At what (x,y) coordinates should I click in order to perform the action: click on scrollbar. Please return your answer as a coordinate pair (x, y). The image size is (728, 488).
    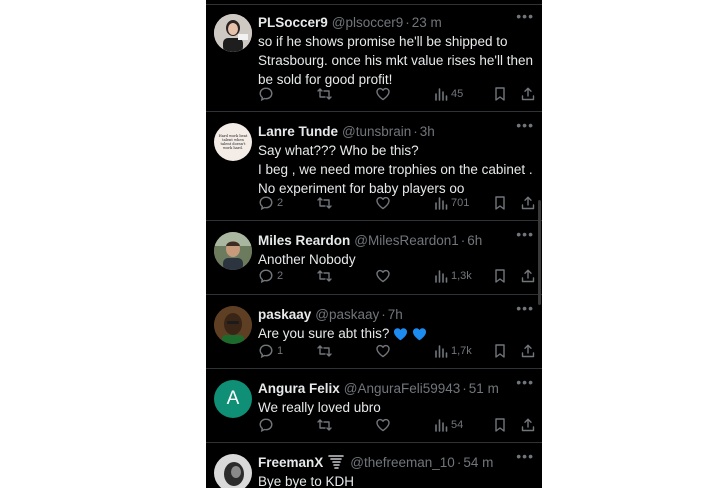
    Looking at the image, I should click on (539, 252).